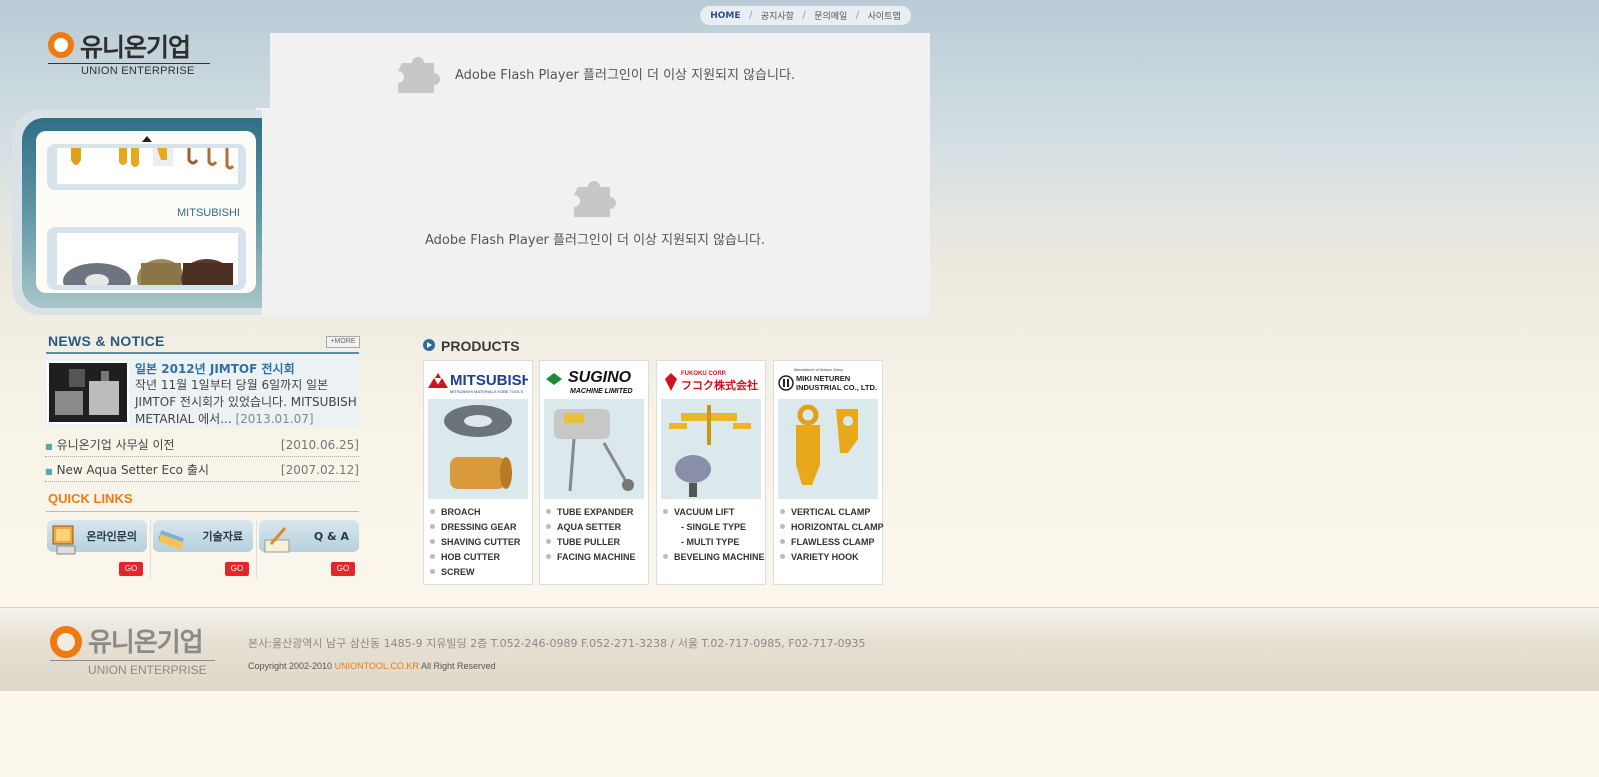 Image resolution: width=1599 pixels, height=777 pixels. I want to click on product-list-item: DRESSING GEAR, so click(475, 527).